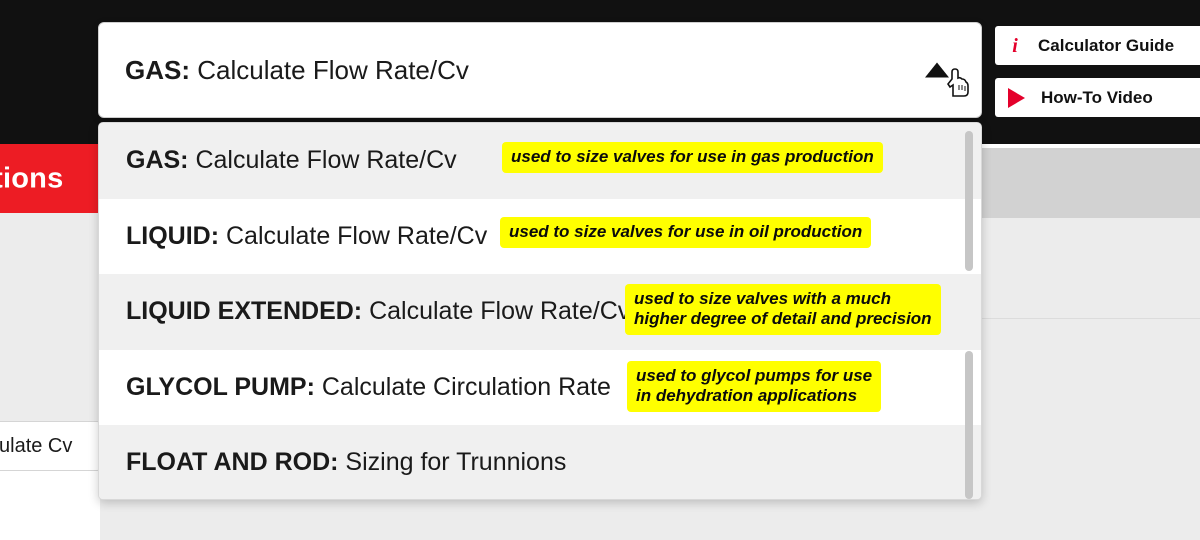 This screenshot has width=1200, height=540. I want to click on dropdown-option-liquid-label: LIQUID: Calculate Flow Rate/Cv, so click(306, 236).